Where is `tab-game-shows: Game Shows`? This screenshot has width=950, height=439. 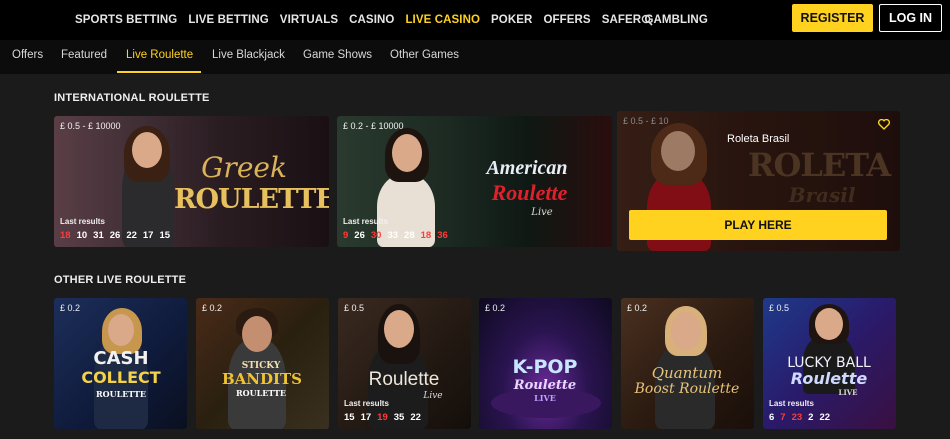 tab-game-shows: Game Shows is located at coordinates (337, 55).